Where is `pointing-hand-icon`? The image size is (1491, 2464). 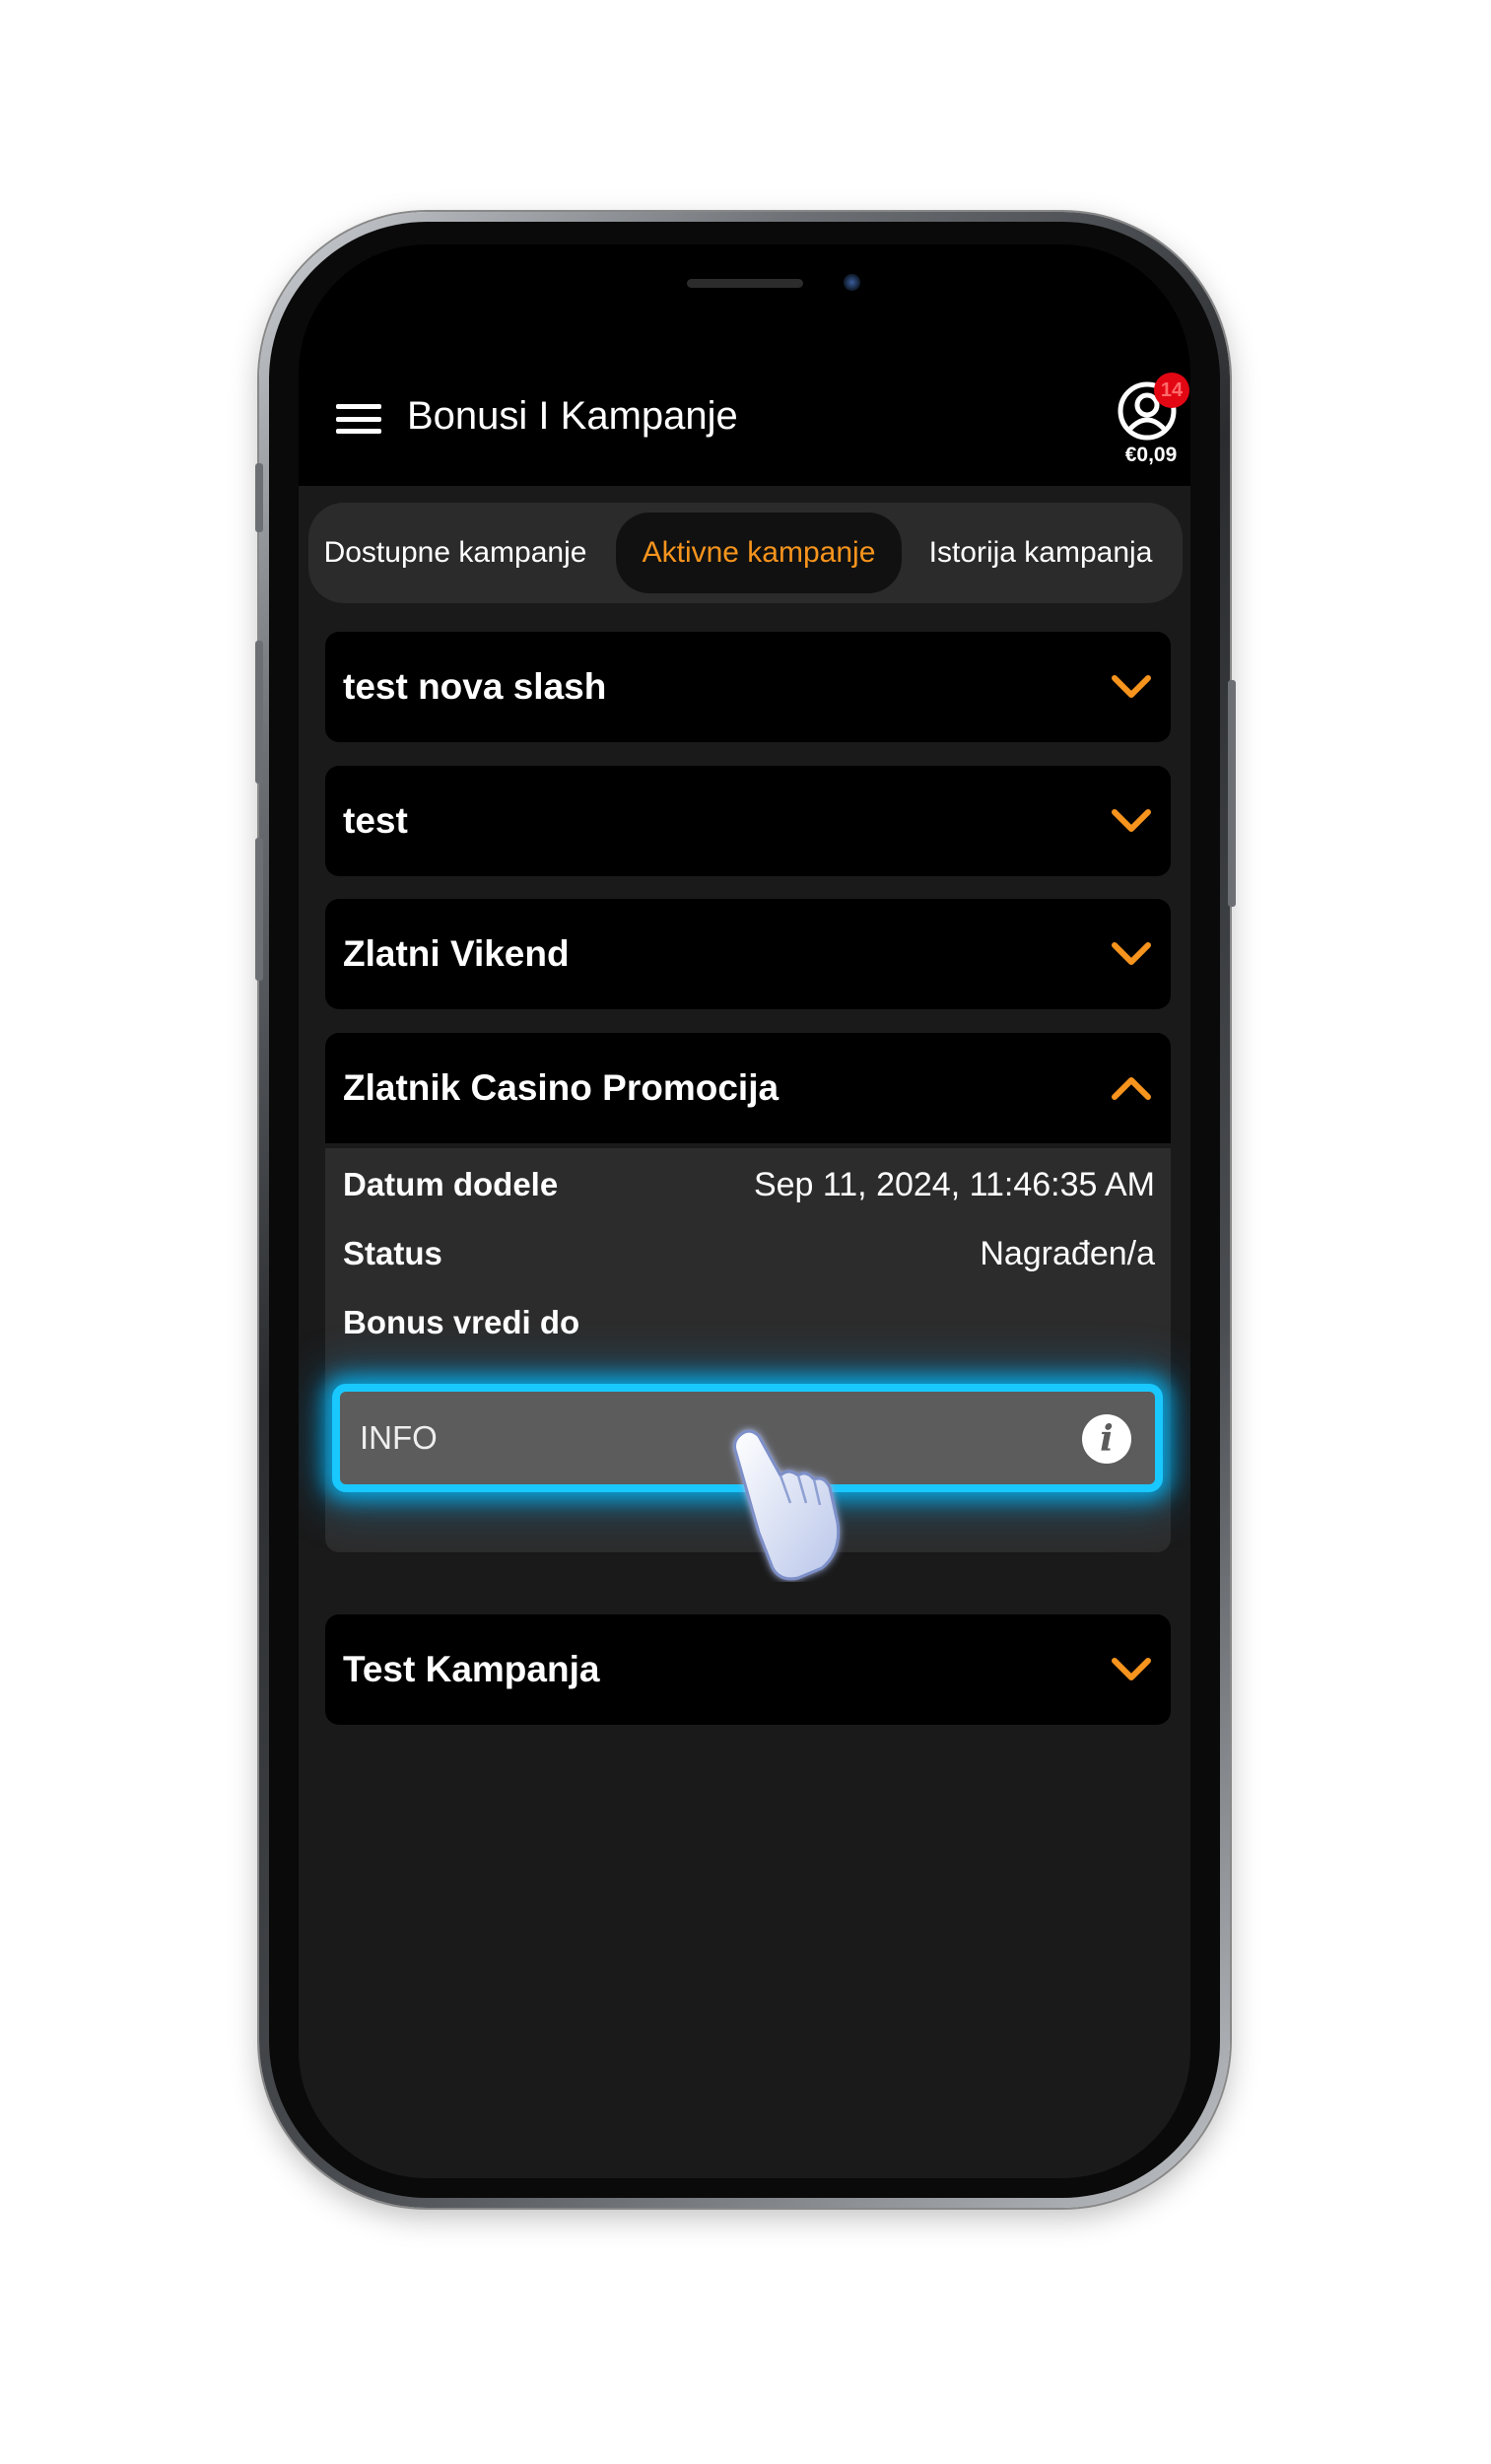 pointing-hand-icon is located at coordinates (787, 1505).